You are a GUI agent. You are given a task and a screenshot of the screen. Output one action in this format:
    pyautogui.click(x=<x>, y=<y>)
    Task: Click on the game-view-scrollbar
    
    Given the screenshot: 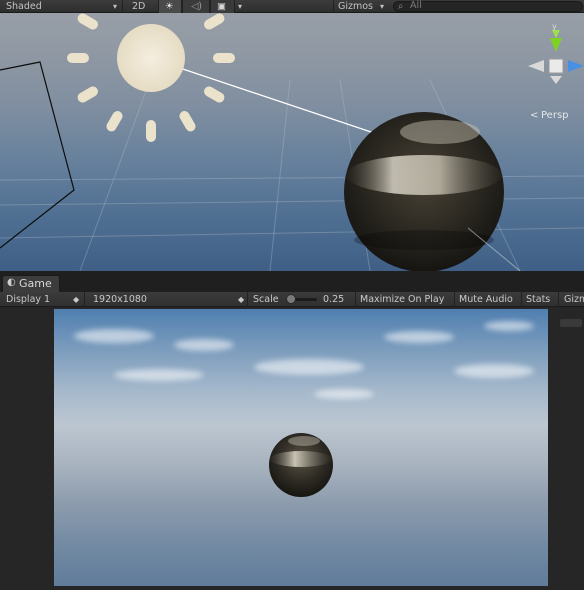 What is the action you would take?
    pyautogui.click(x=571, y=323)
    